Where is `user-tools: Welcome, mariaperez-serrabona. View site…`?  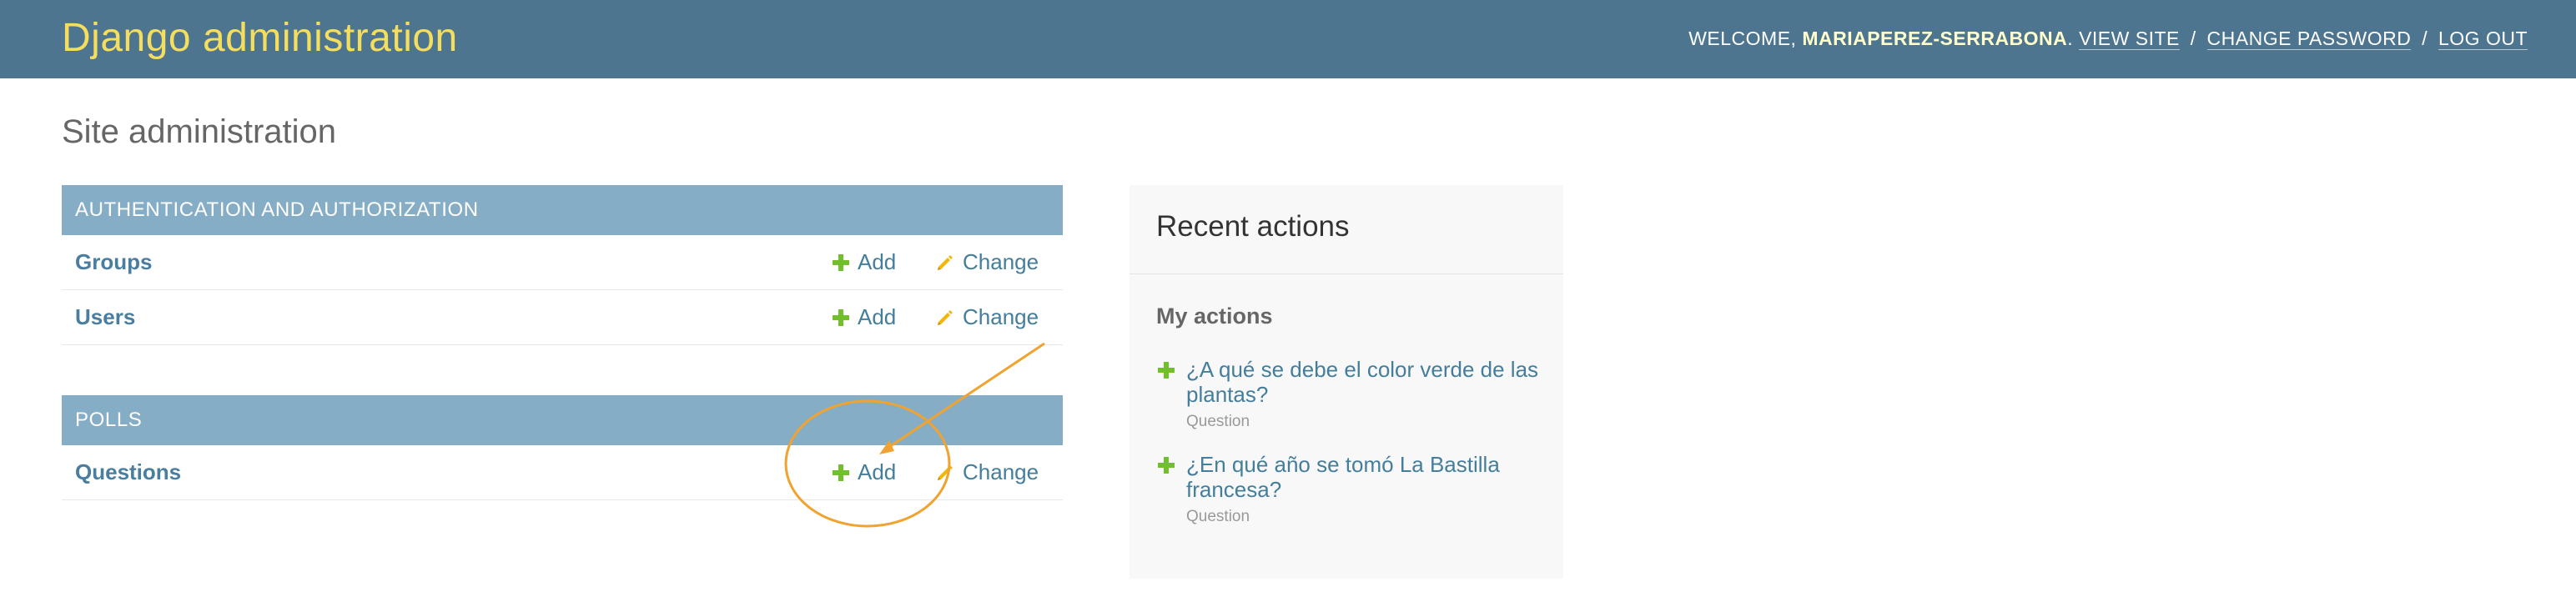 user-tools: Welcome, mariaperez-serrabona. View site… is located at coordinates (2108, 38).